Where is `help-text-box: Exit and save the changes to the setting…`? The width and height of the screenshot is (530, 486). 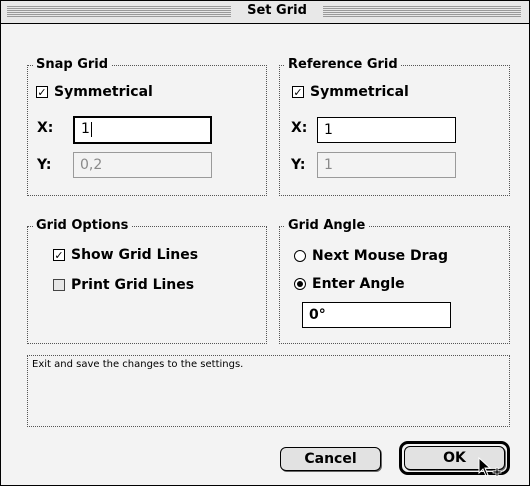
help-text-box: Exit and save the changes to the setting… is located at coordinates (268, 391).